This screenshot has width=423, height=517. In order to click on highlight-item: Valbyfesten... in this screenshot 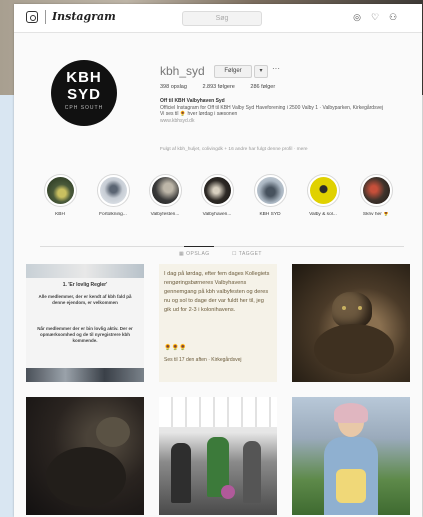, I will do `click(165, 195)`.